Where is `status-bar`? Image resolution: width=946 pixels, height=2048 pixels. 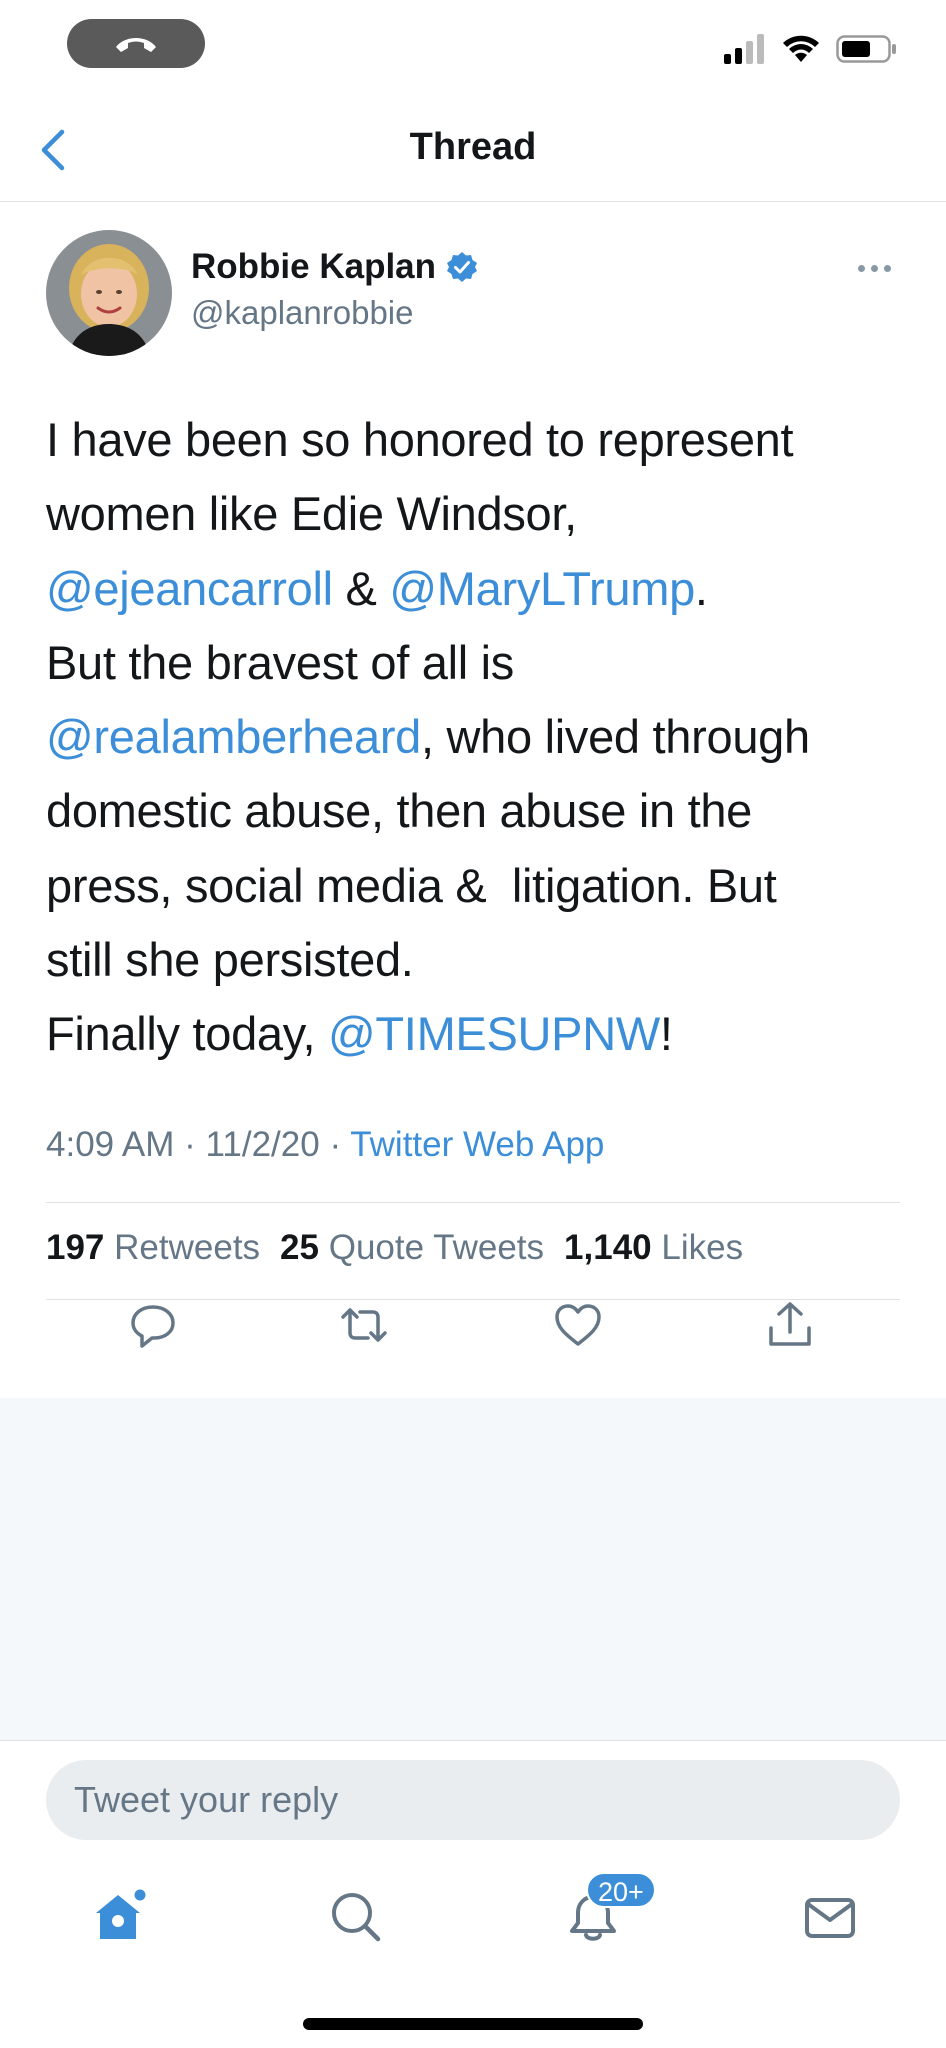
status-bar is located at coordinates (473, 50).